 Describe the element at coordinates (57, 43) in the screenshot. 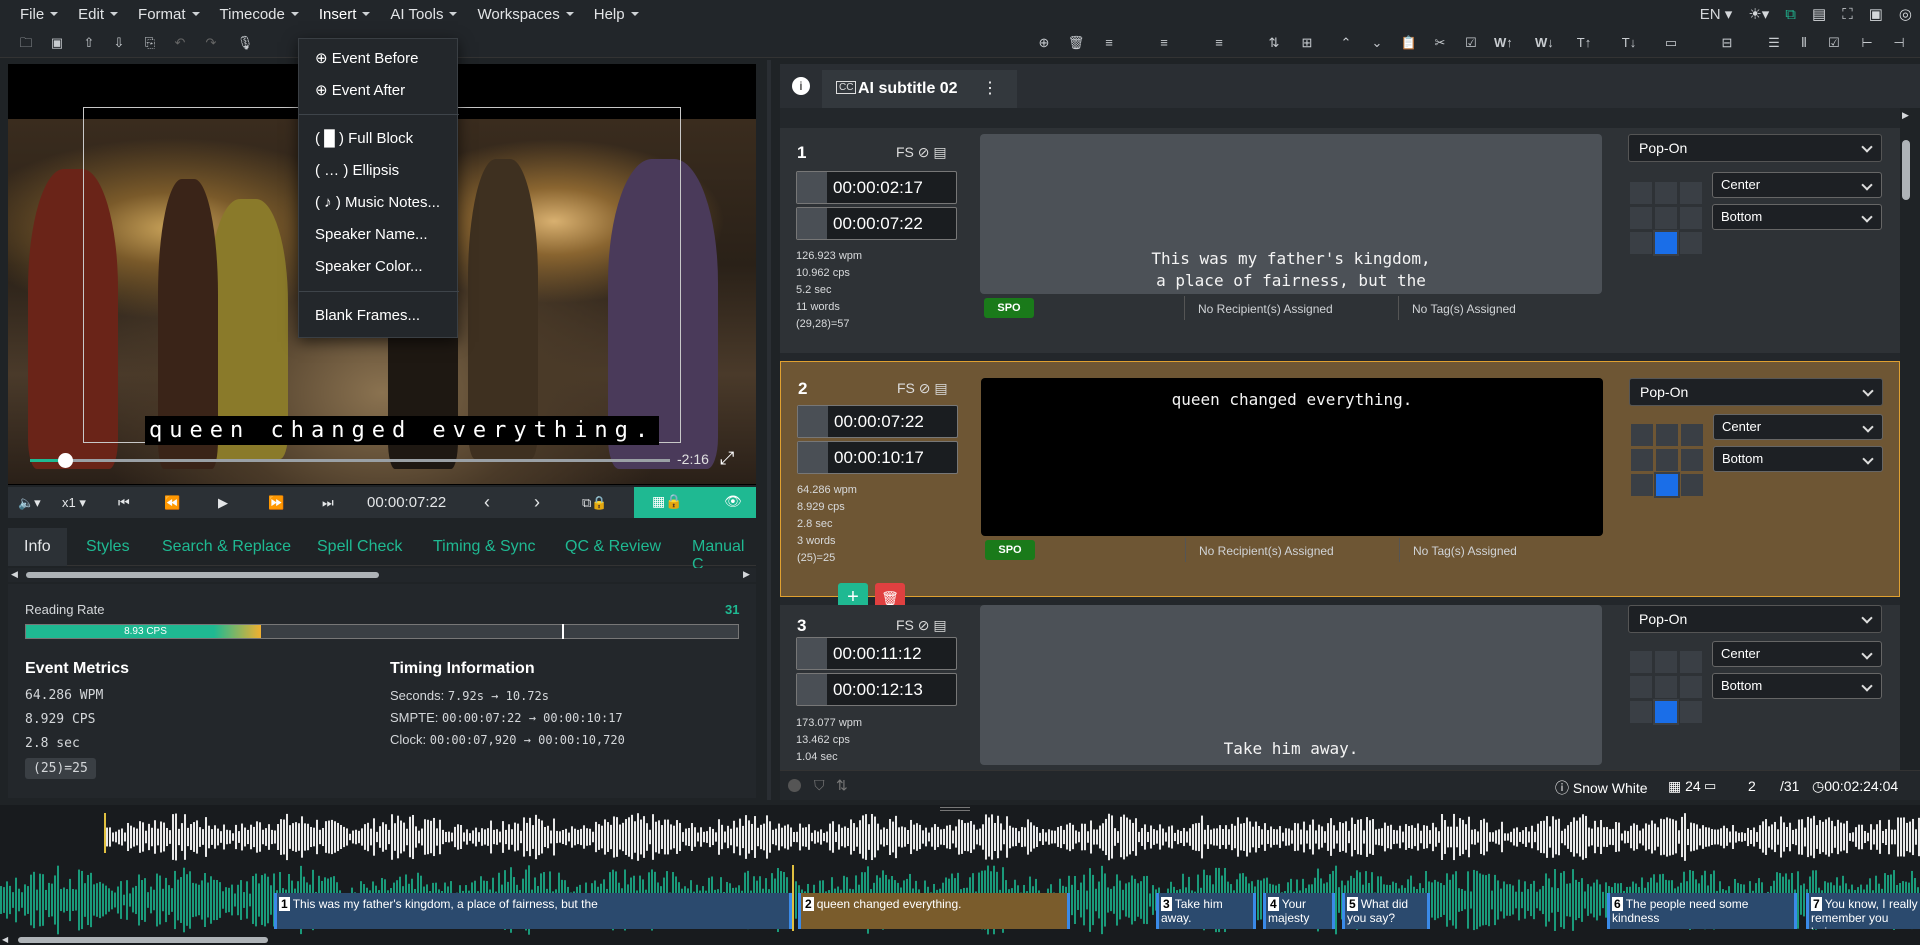

I see `save-icon: ▣` at that location.